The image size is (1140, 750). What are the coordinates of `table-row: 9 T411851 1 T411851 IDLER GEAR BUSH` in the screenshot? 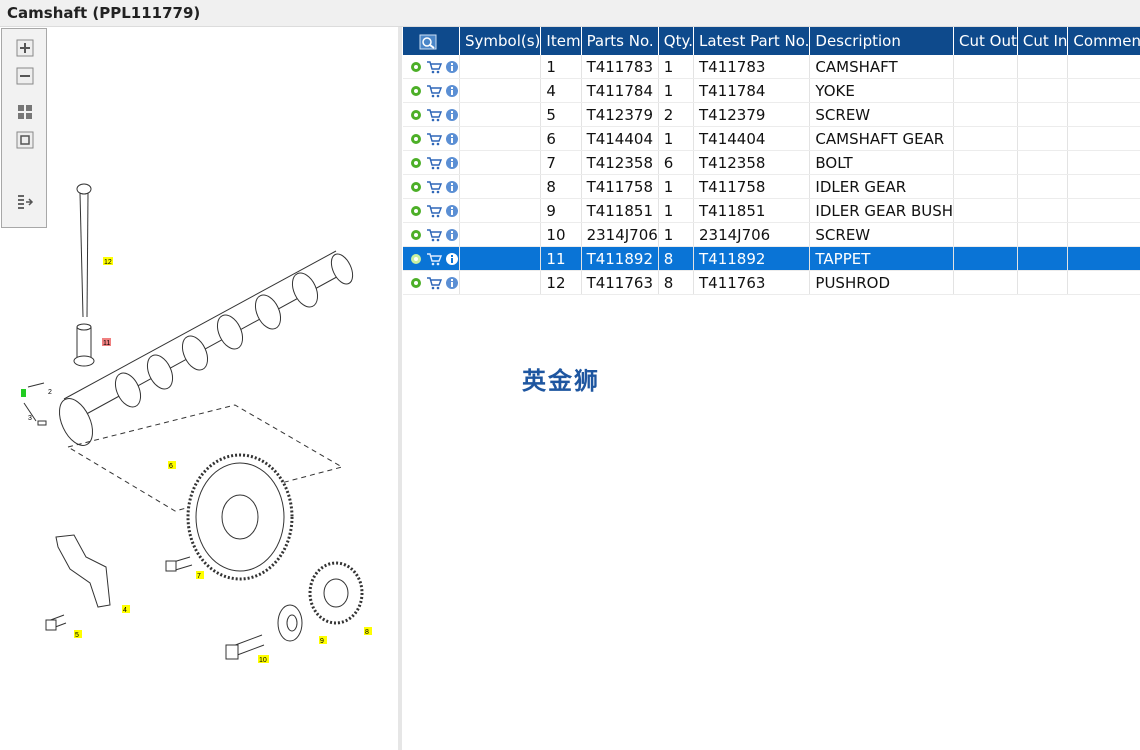 It's located at (771, 210).